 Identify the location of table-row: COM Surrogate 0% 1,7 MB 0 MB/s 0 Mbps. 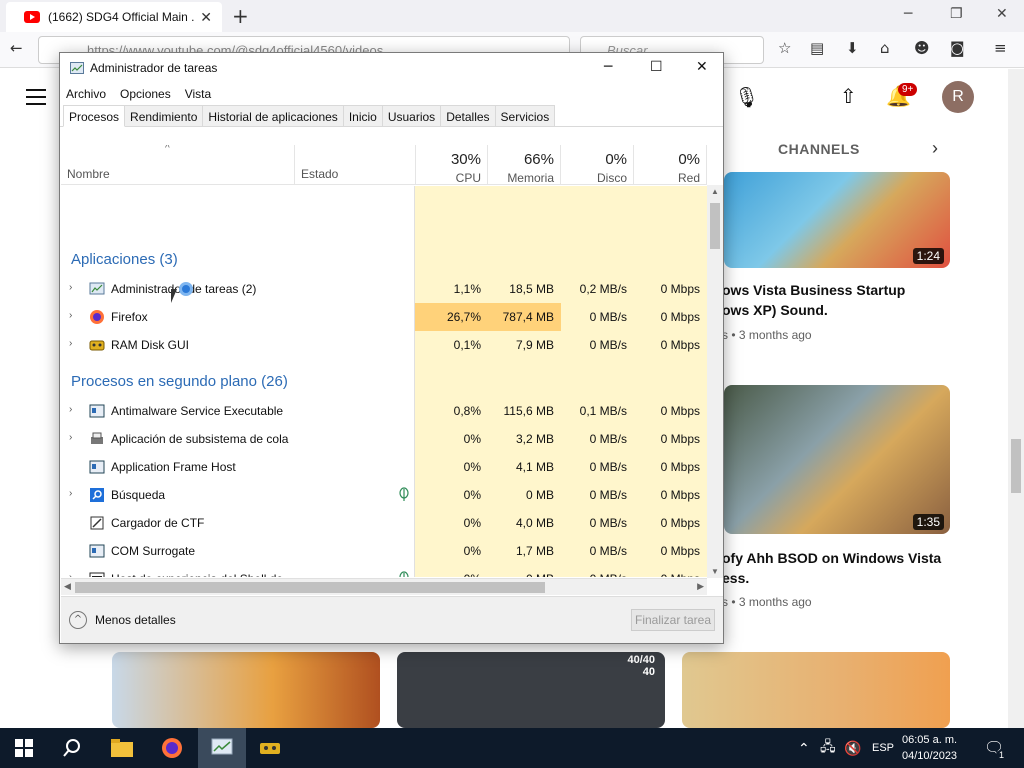
(384, 551).